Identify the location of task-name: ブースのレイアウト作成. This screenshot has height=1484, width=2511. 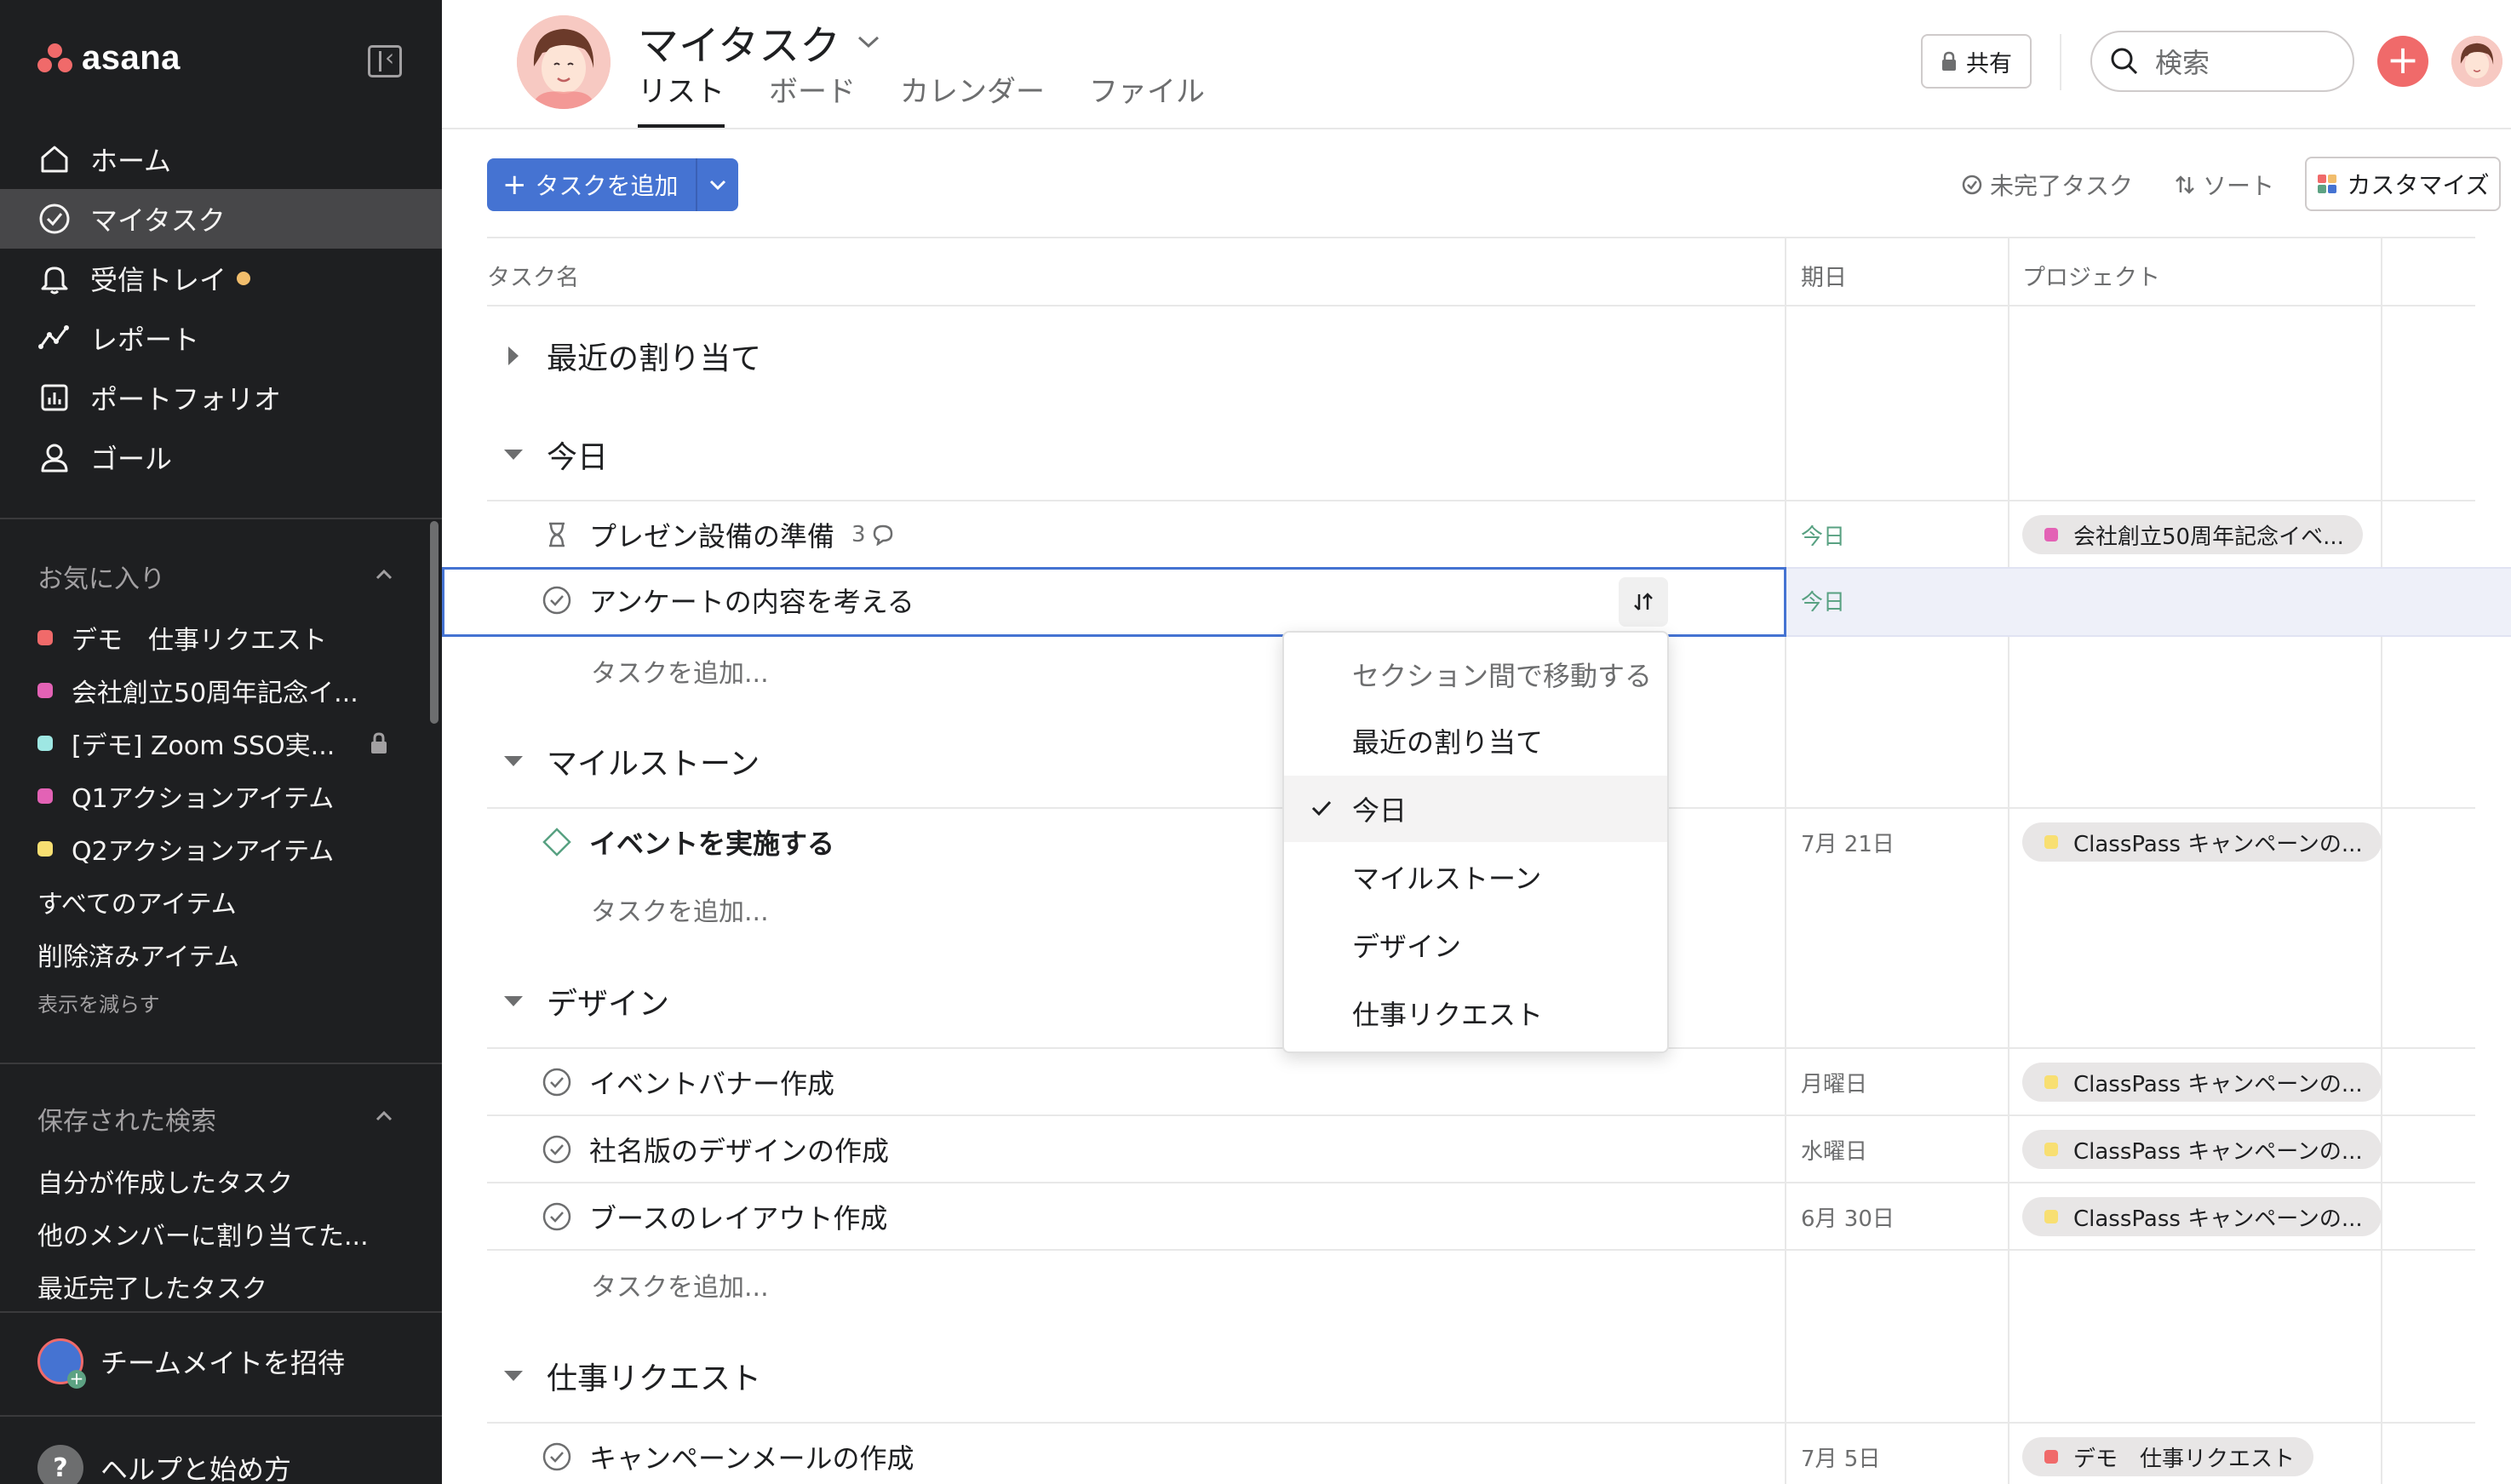
(738, 1216).